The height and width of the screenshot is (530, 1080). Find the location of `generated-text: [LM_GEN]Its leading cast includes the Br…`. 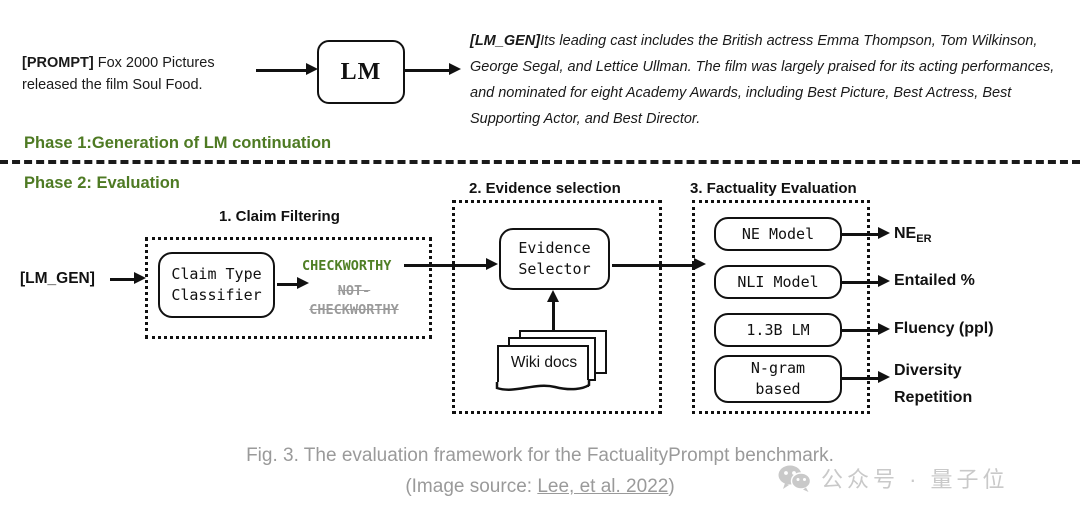

generated-text: [LM_GEN]Its leading cast includes the Br… is located at coordinates (770, 80).